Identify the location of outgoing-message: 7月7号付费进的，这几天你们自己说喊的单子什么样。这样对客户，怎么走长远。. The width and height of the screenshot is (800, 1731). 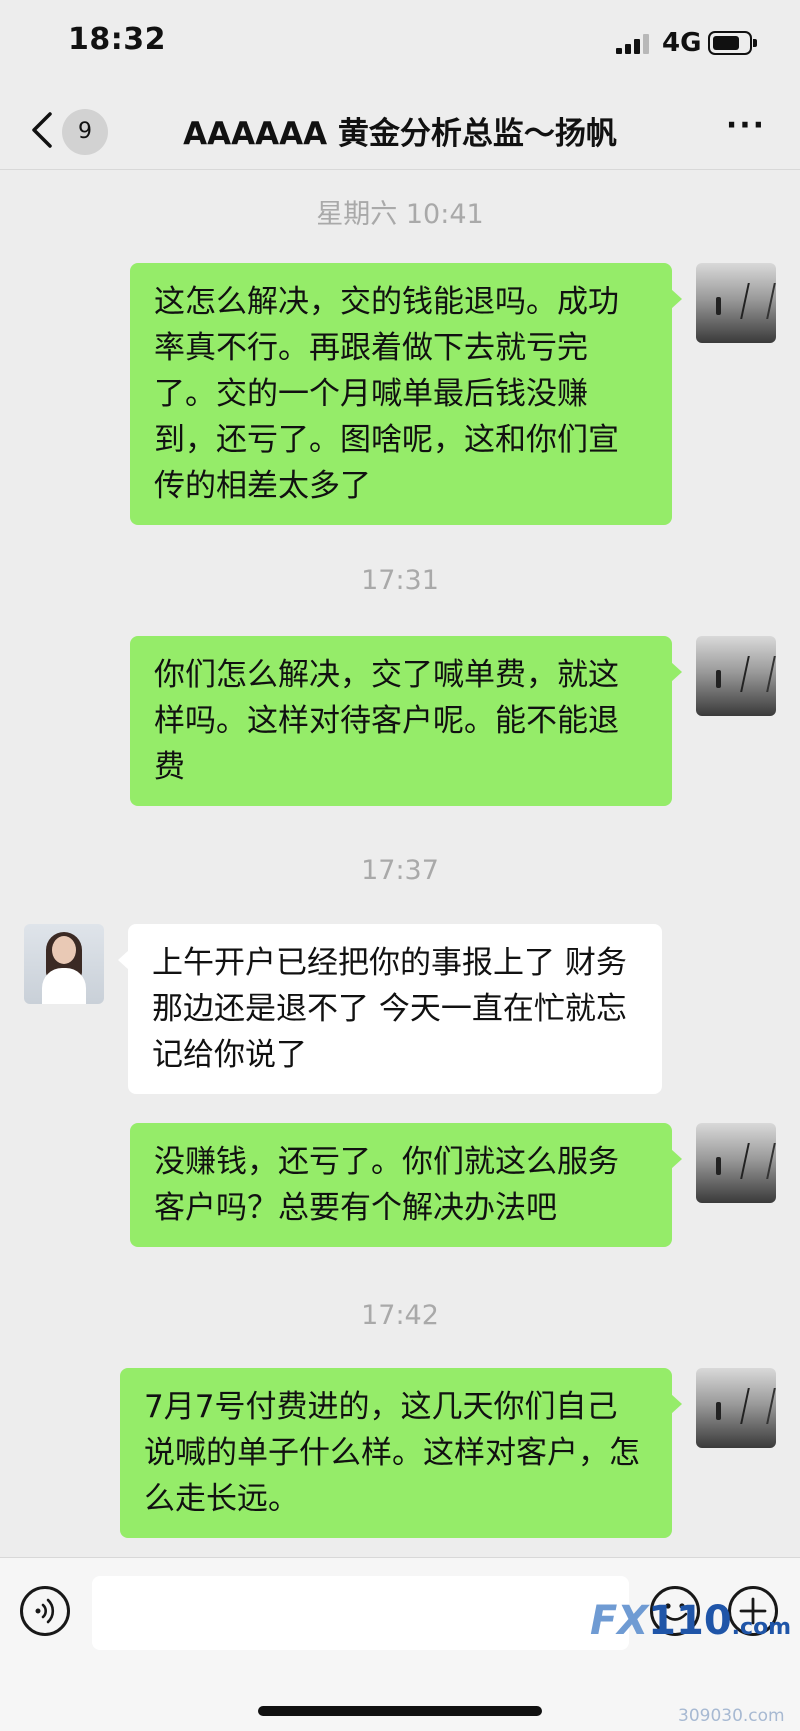
(401, 1453).